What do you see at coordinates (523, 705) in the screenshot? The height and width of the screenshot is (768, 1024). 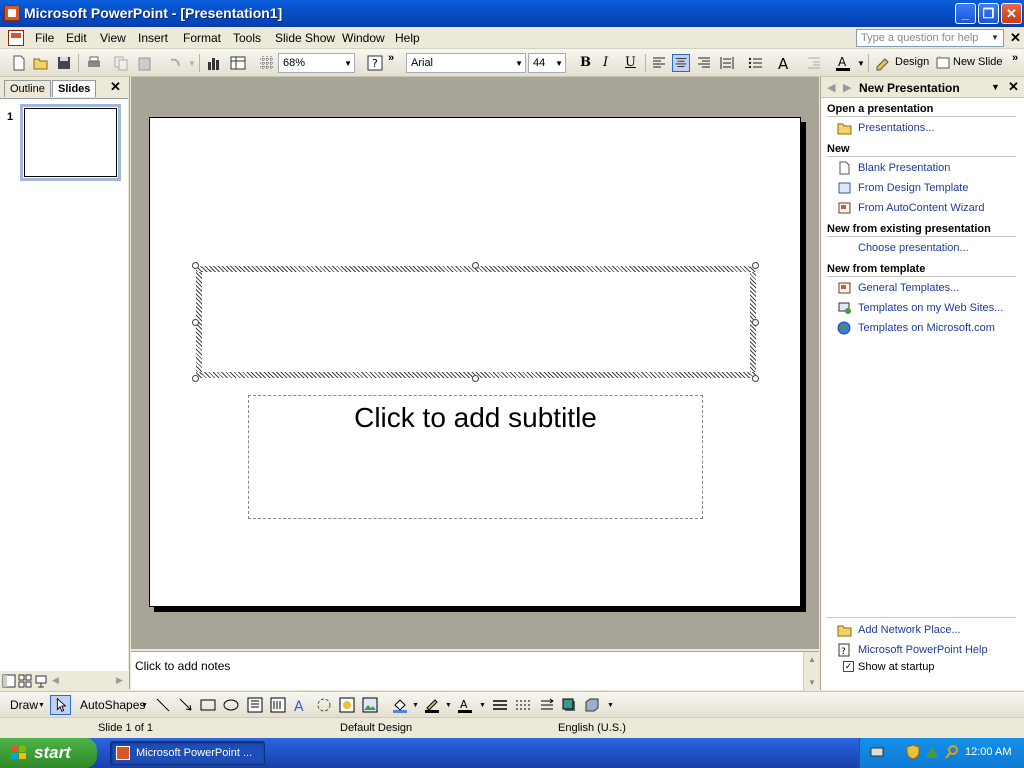 I see `dash-style-icon` at bounding box center [523, 705].